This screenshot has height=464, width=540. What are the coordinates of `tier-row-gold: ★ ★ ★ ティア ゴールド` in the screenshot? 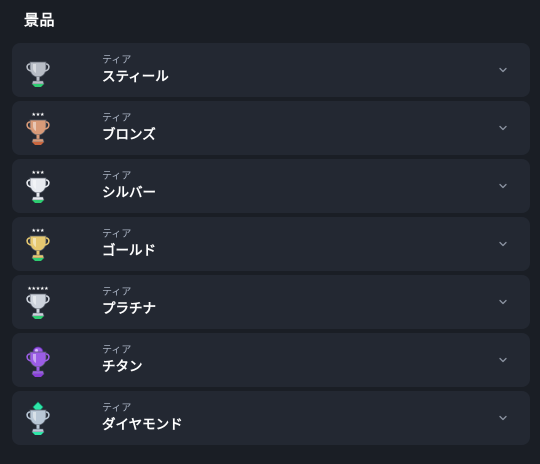 It's located at (271, 244).